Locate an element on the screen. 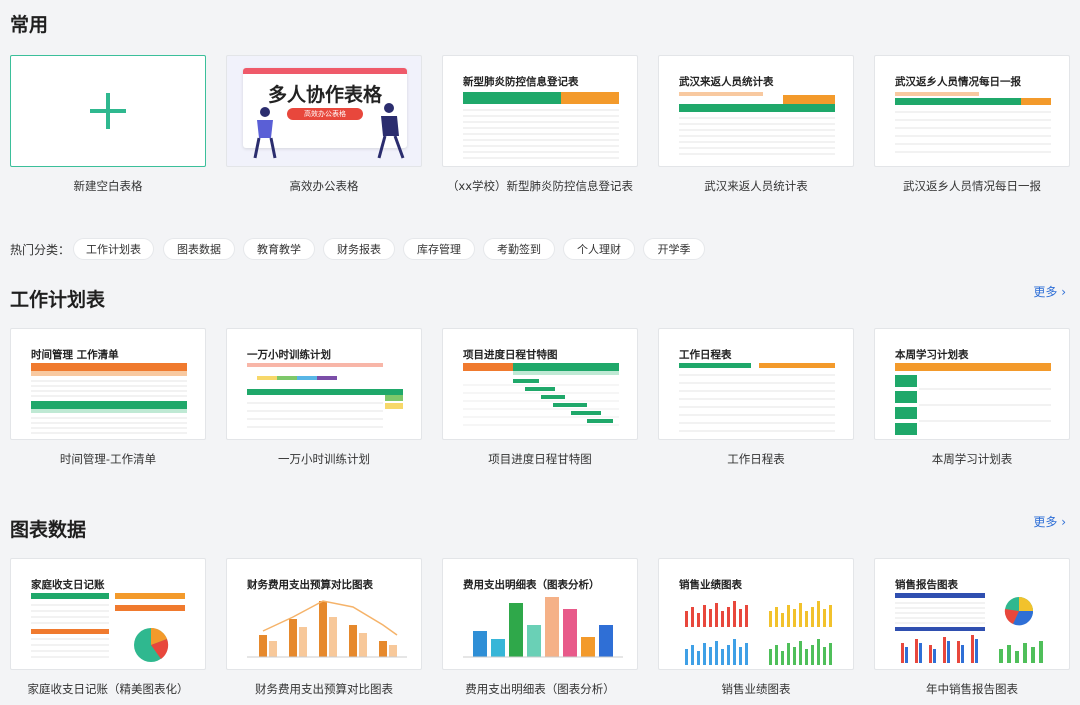 This screenshot has width=1080, height=705. template-caption: 费用支出明细表（图表分析） is located at coordinates (540, 689).